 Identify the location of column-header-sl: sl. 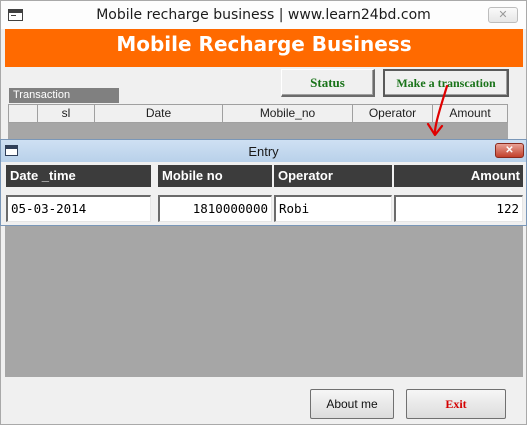
(65, 113).